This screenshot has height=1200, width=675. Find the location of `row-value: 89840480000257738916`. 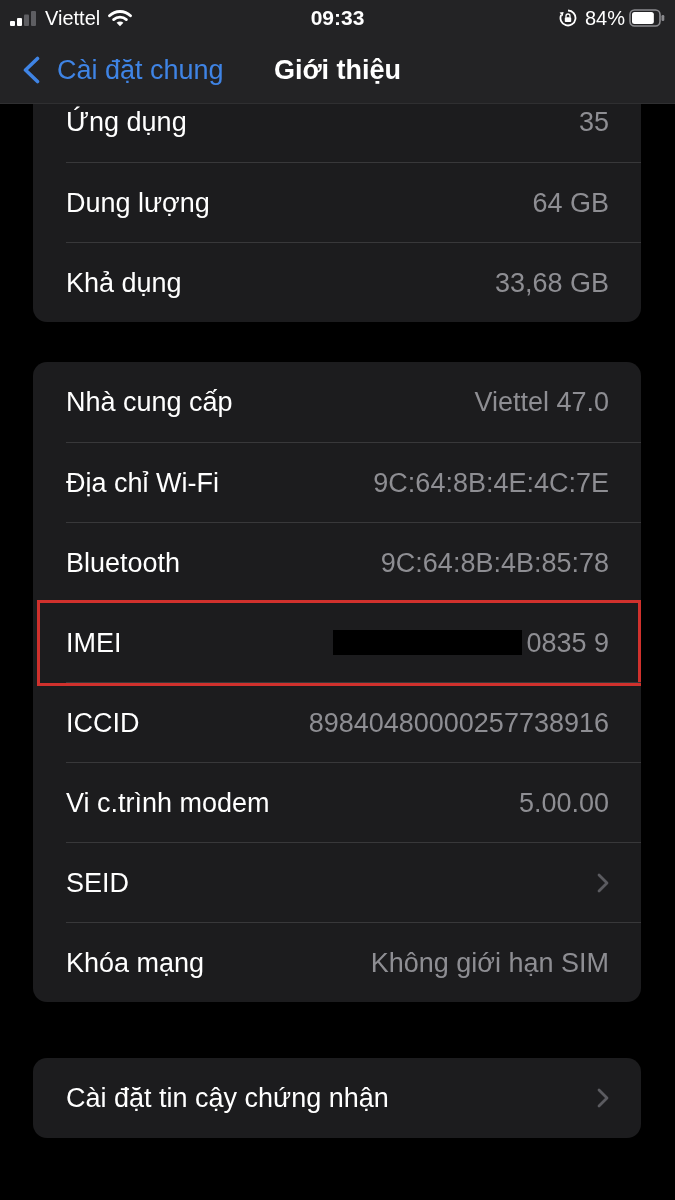

row-value: 89840480000257738916 is located at coordinates (458, 723).